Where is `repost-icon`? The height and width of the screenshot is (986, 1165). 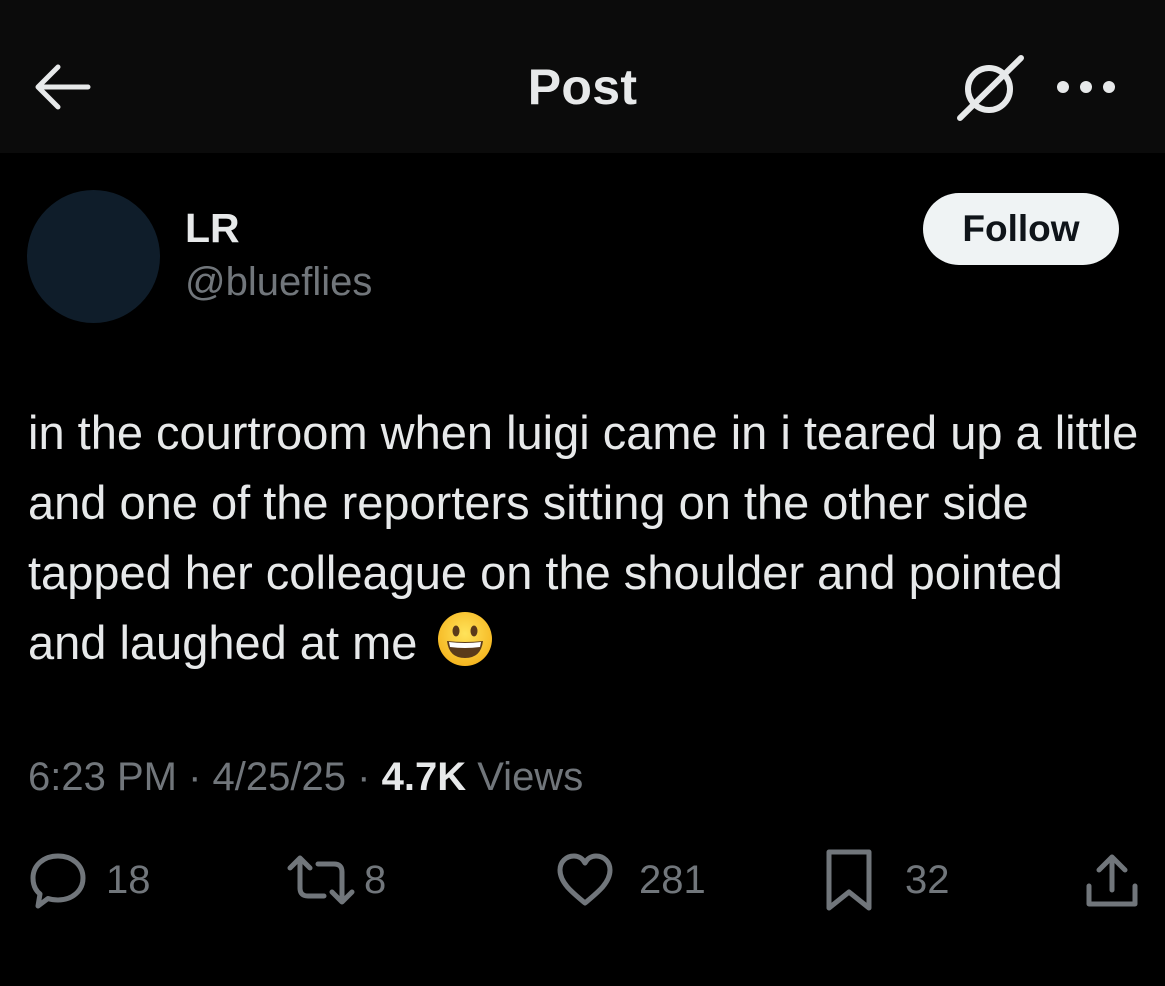 repost-icon is located at coordinates (321, 880).